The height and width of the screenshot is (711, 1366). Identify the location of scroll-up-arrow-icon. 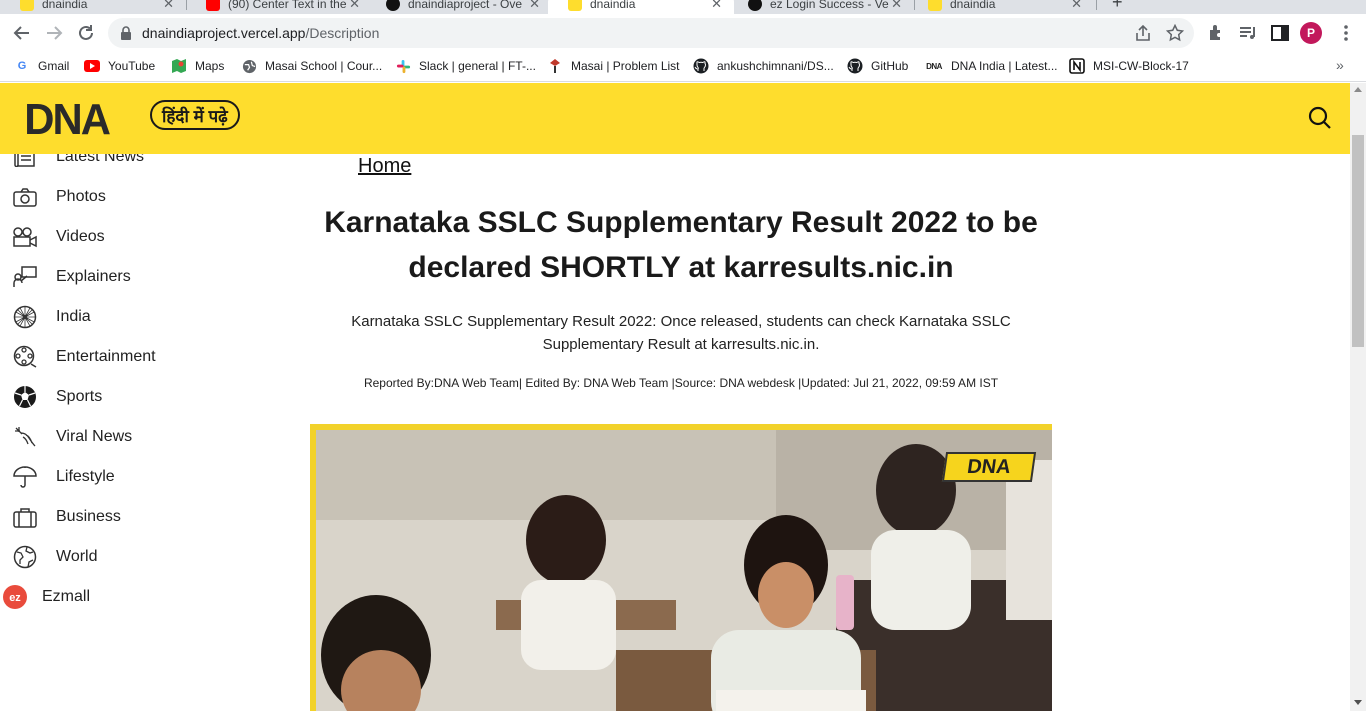
(1358, 89).